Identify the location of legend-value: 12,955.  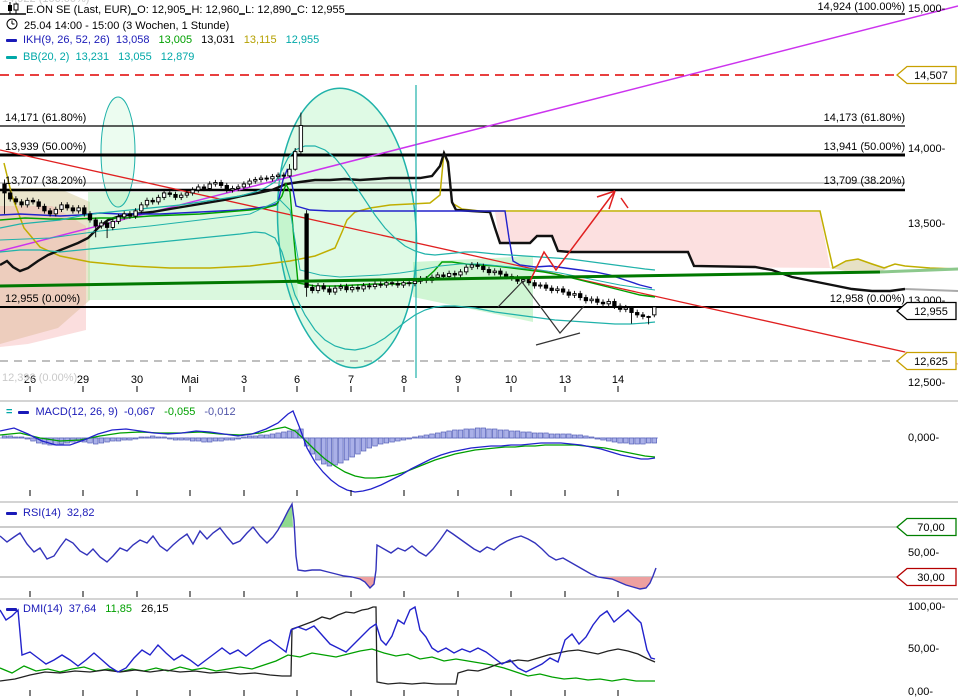
(302, 40).